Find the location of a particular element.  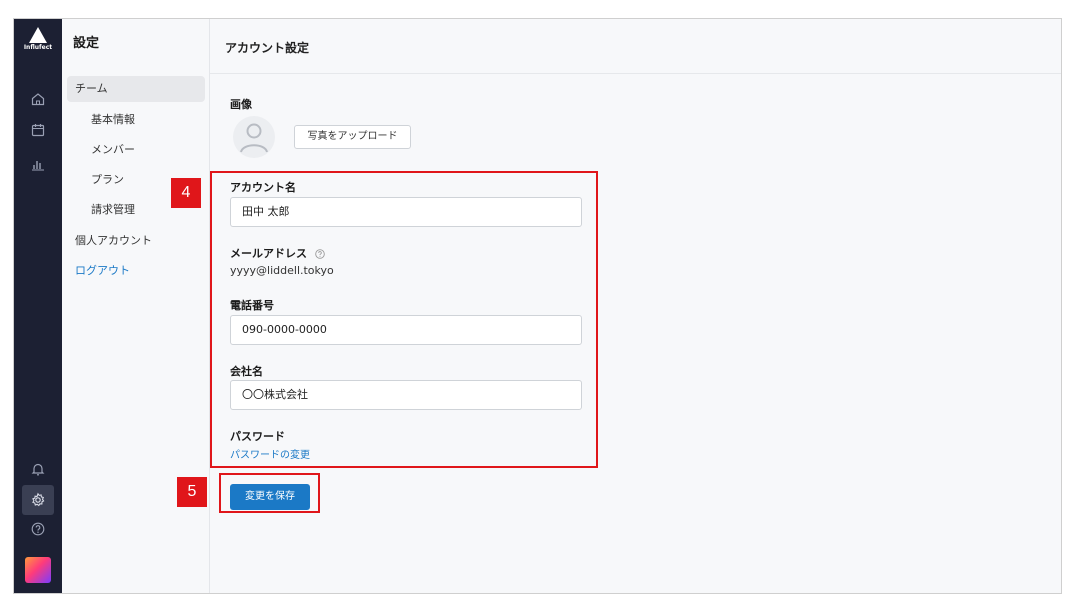

sidebar-item-basic-info: 基本情報 is located at coordinates (136, 120).